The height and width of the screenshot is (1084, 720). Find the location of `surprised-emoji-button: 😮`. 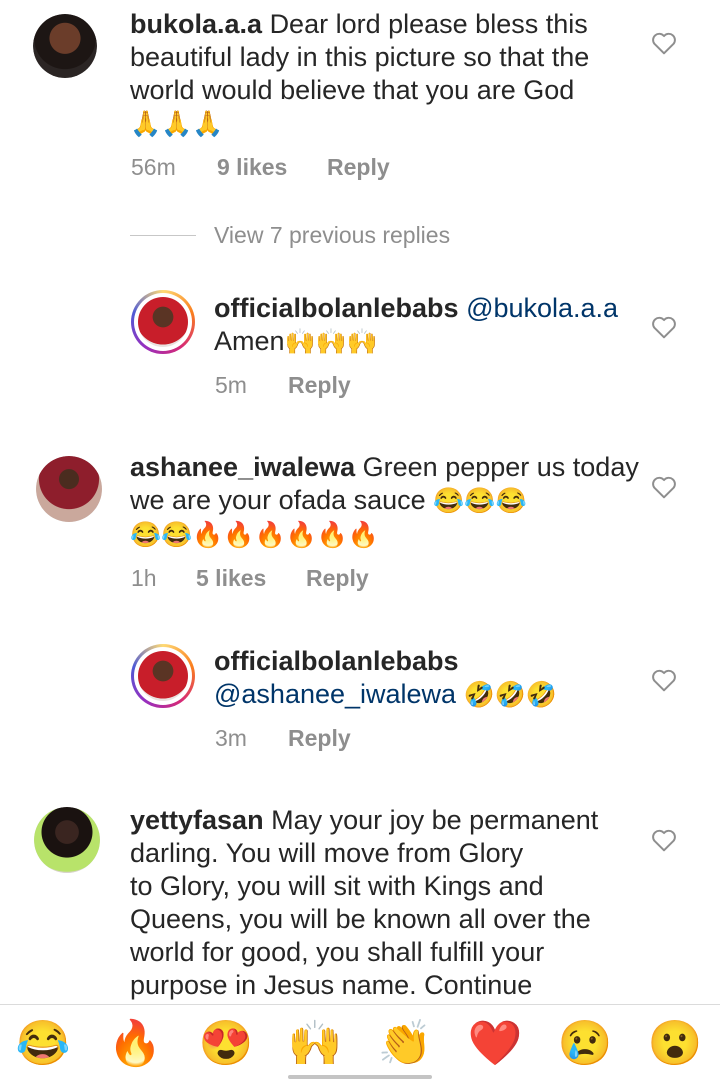

surprised-emoji-button: 😮 is located at coordinates (675, 1044).